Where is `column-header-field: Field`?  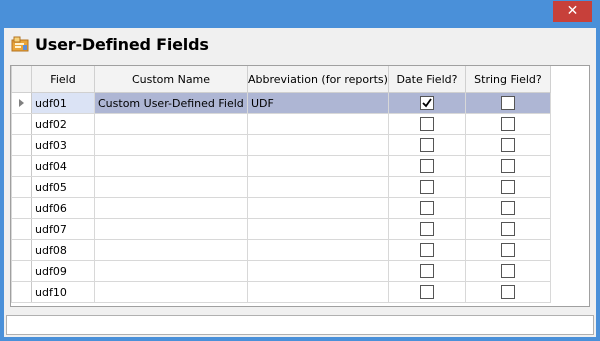 column-header-field: Field is located at coordinates (63, 79).